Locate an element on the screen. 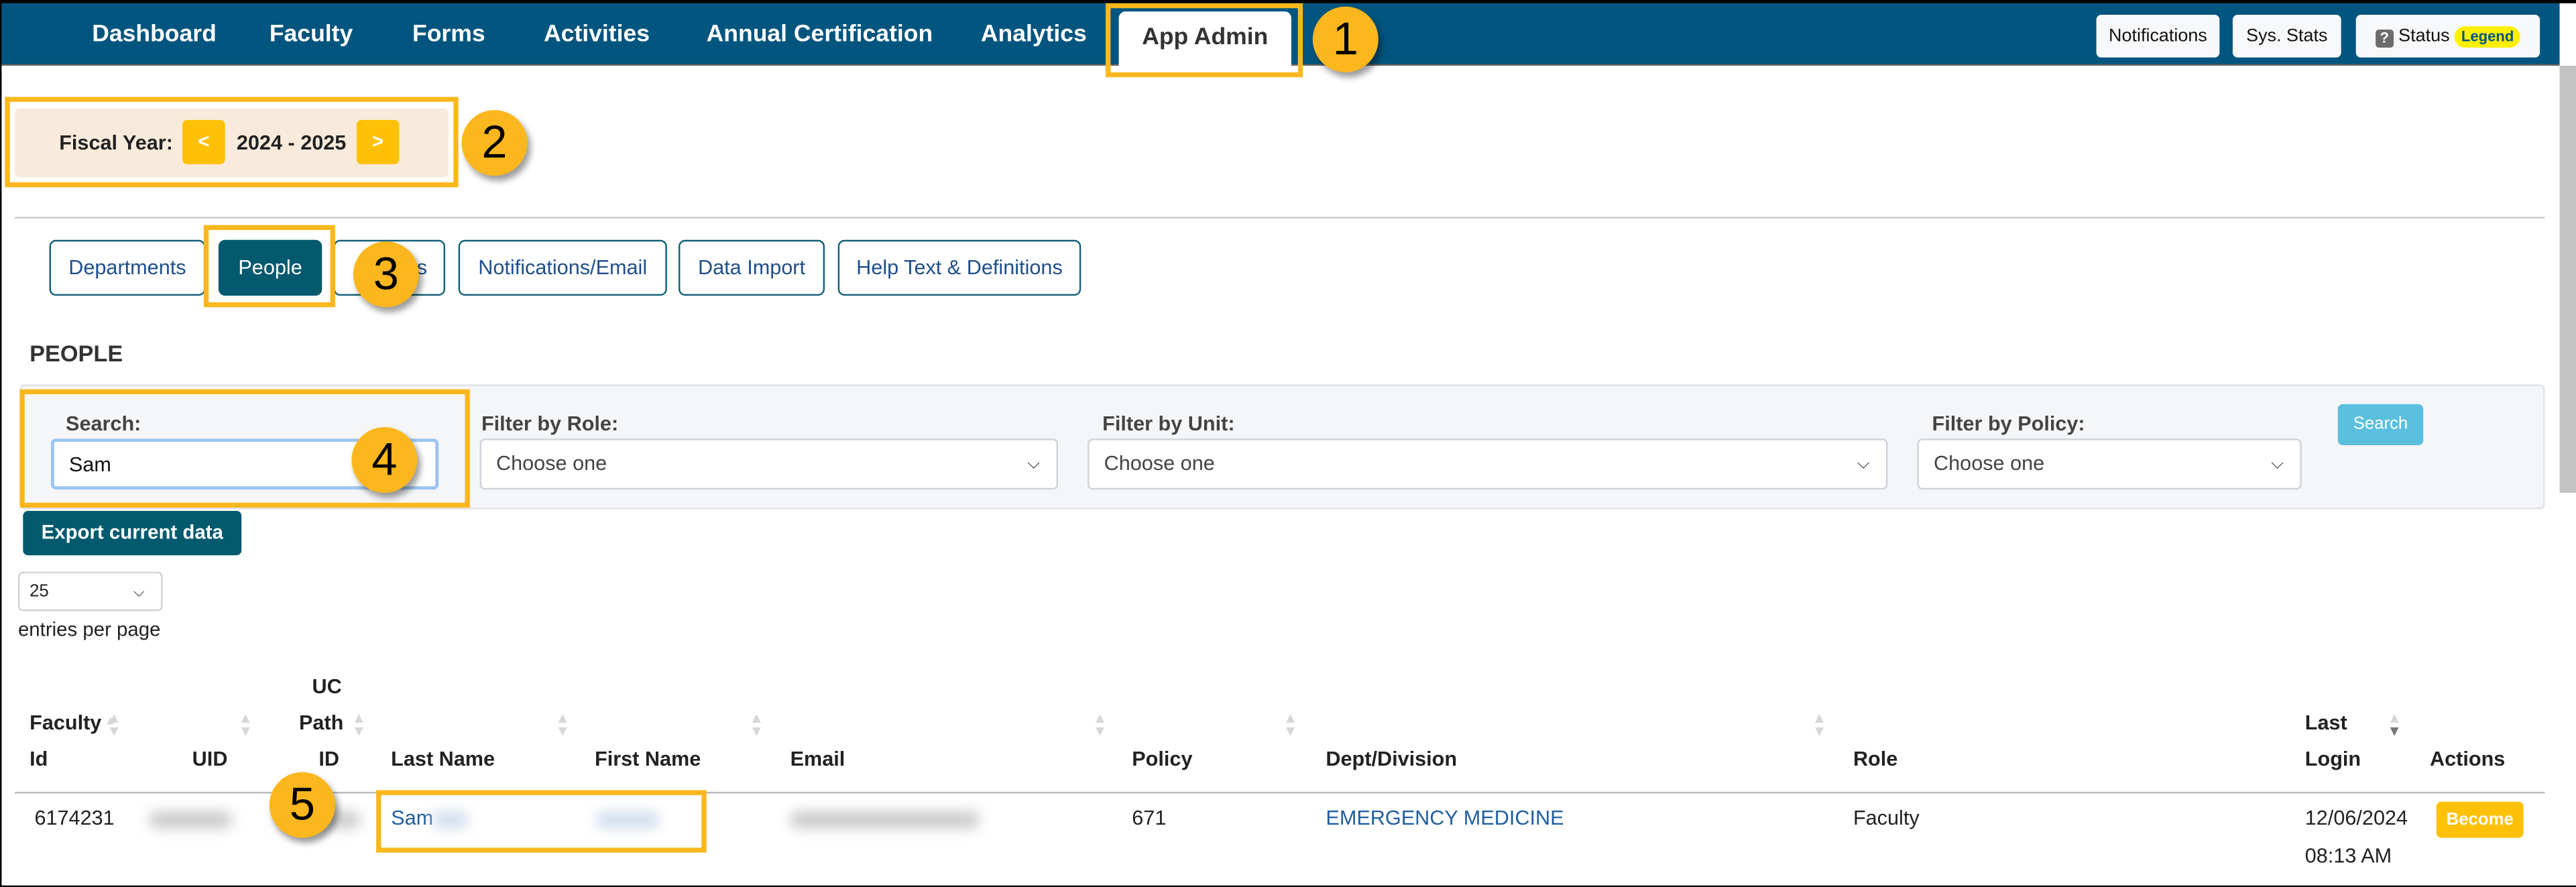 The width and height of the screenshot is (2576, 887). col-last-login-2: Login is located at coordinates (2333, 759).